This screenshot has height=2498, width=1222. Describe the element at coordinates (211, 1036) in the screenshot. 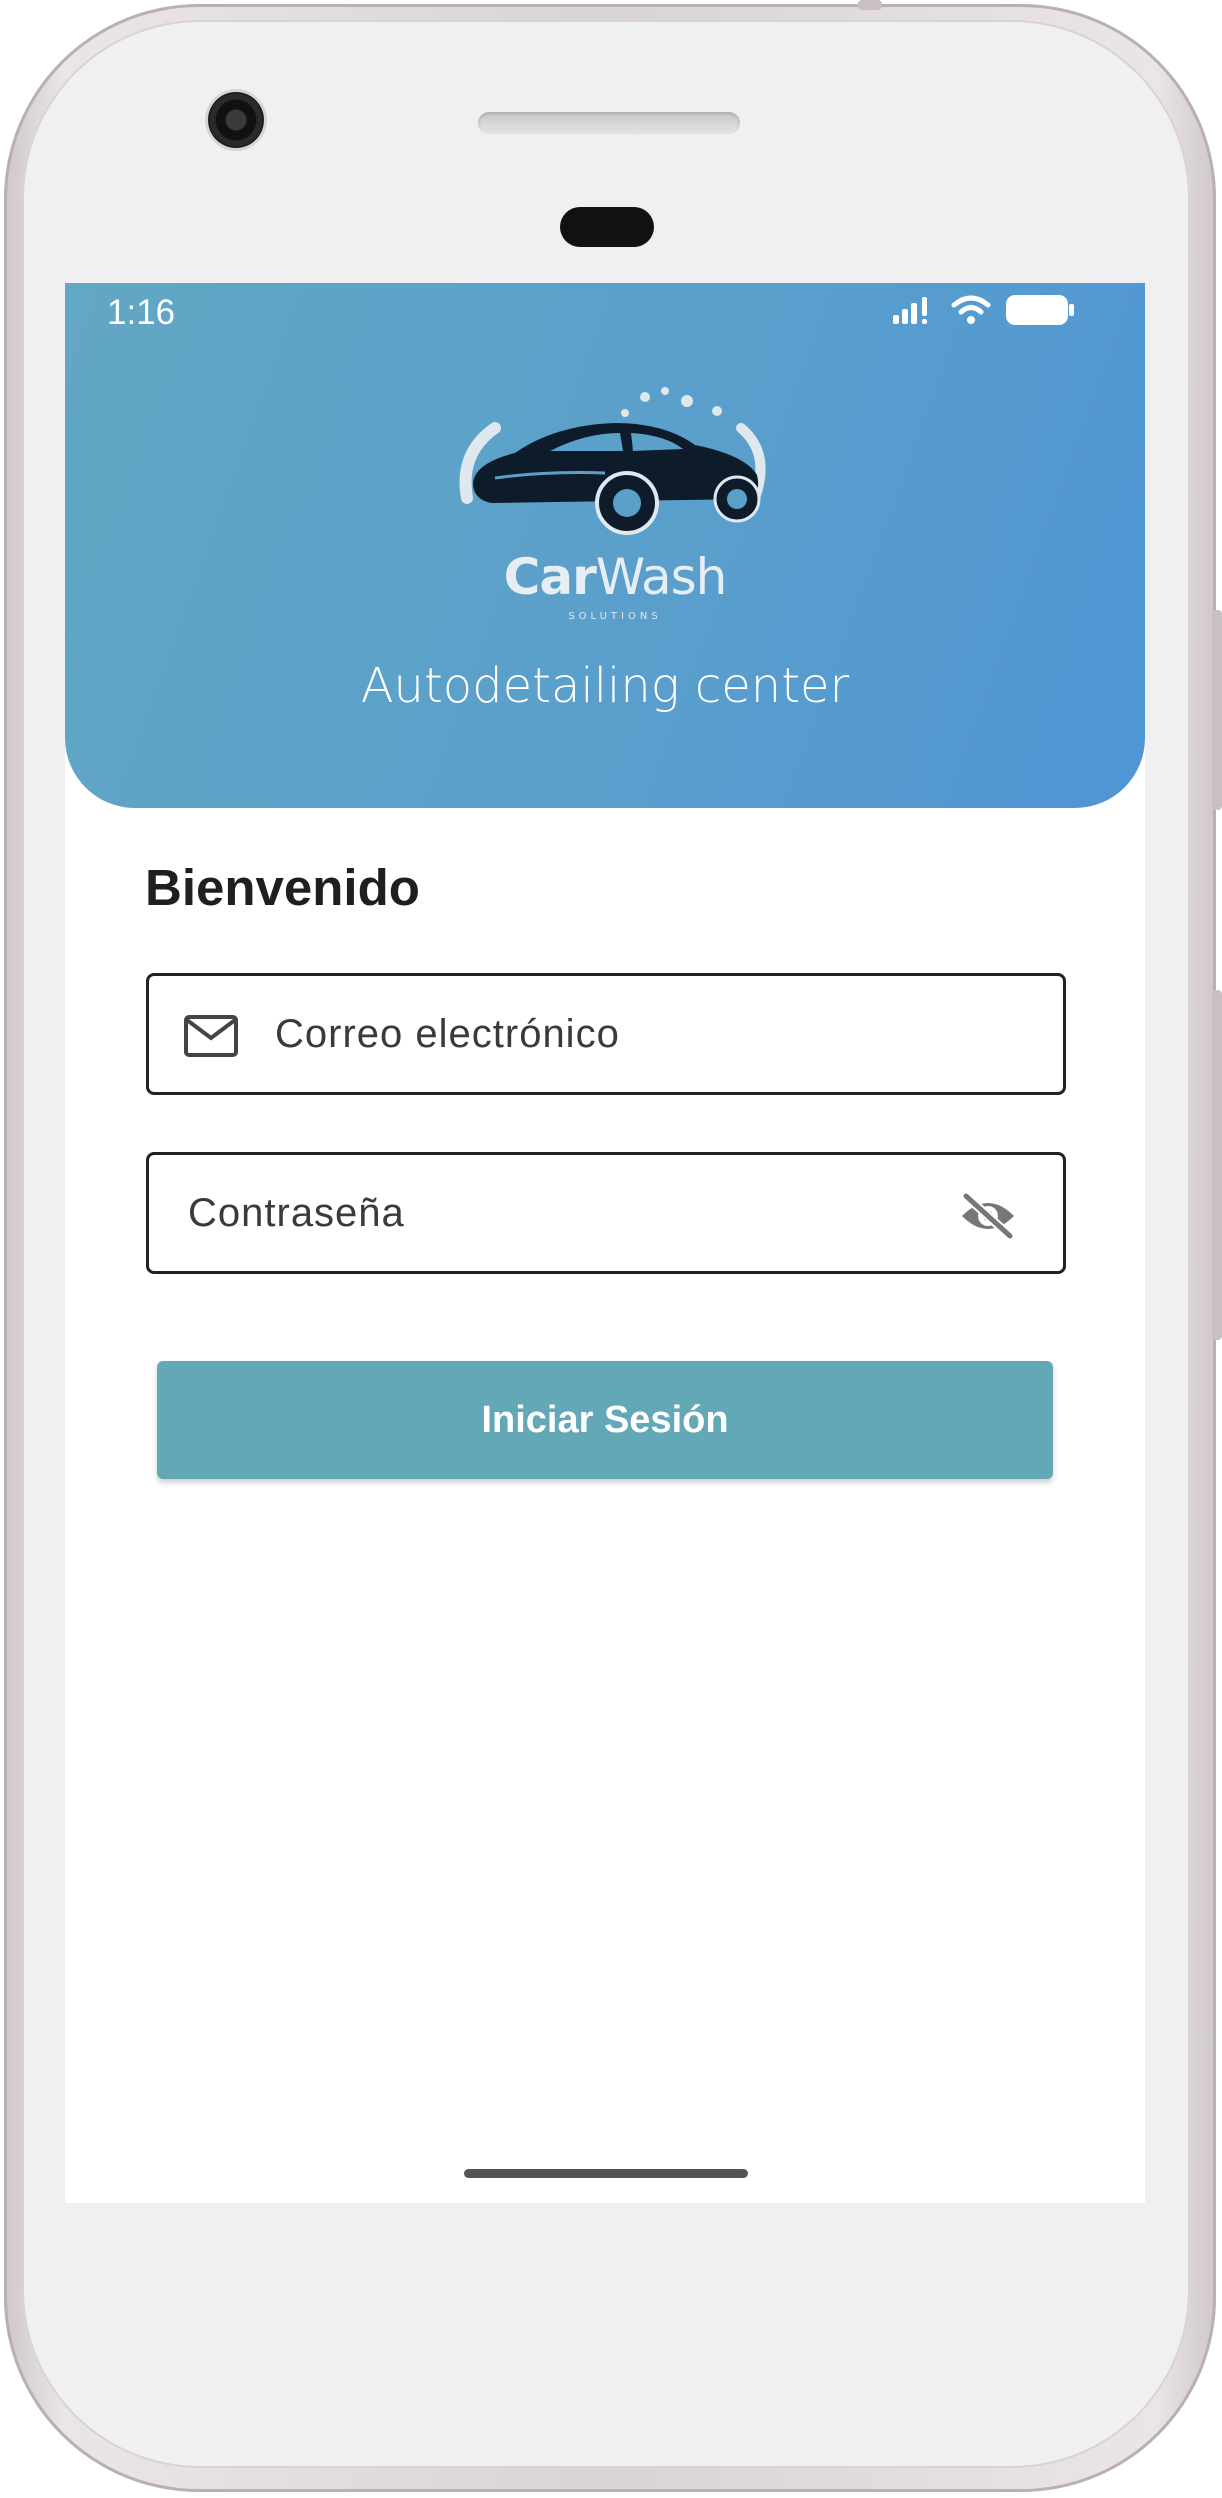

I see `mail-icon` at that location.